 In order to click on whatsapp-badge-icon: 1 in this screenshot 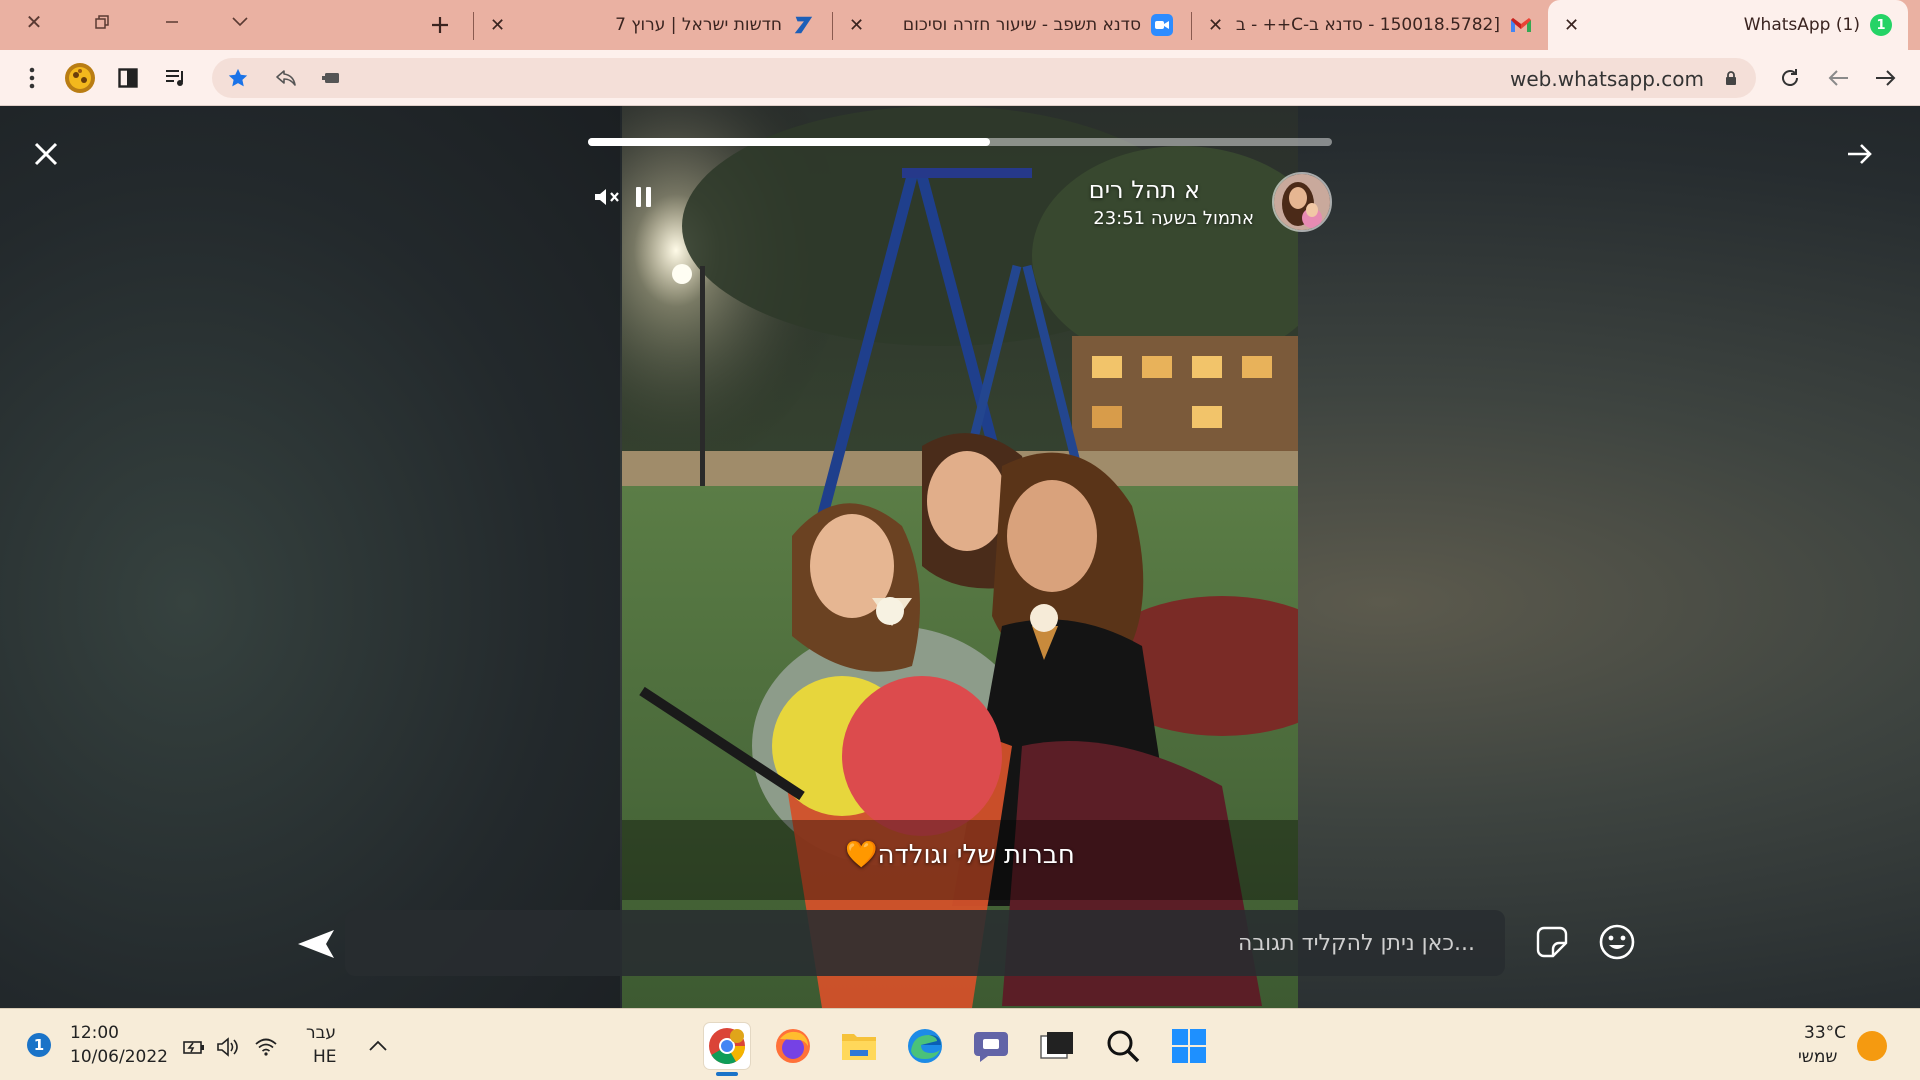, I will do `click(1881, 25)`.